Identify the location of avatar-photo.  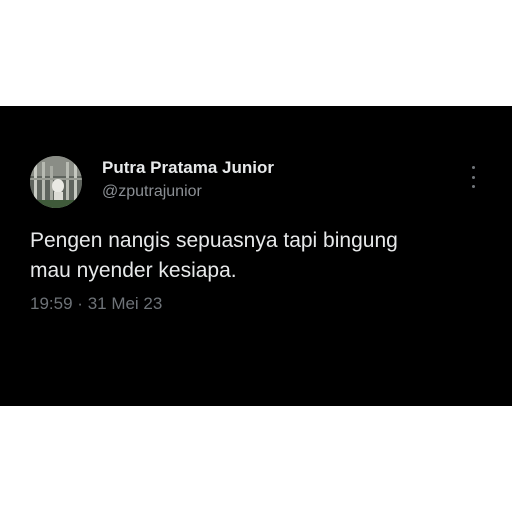
(56, 182).